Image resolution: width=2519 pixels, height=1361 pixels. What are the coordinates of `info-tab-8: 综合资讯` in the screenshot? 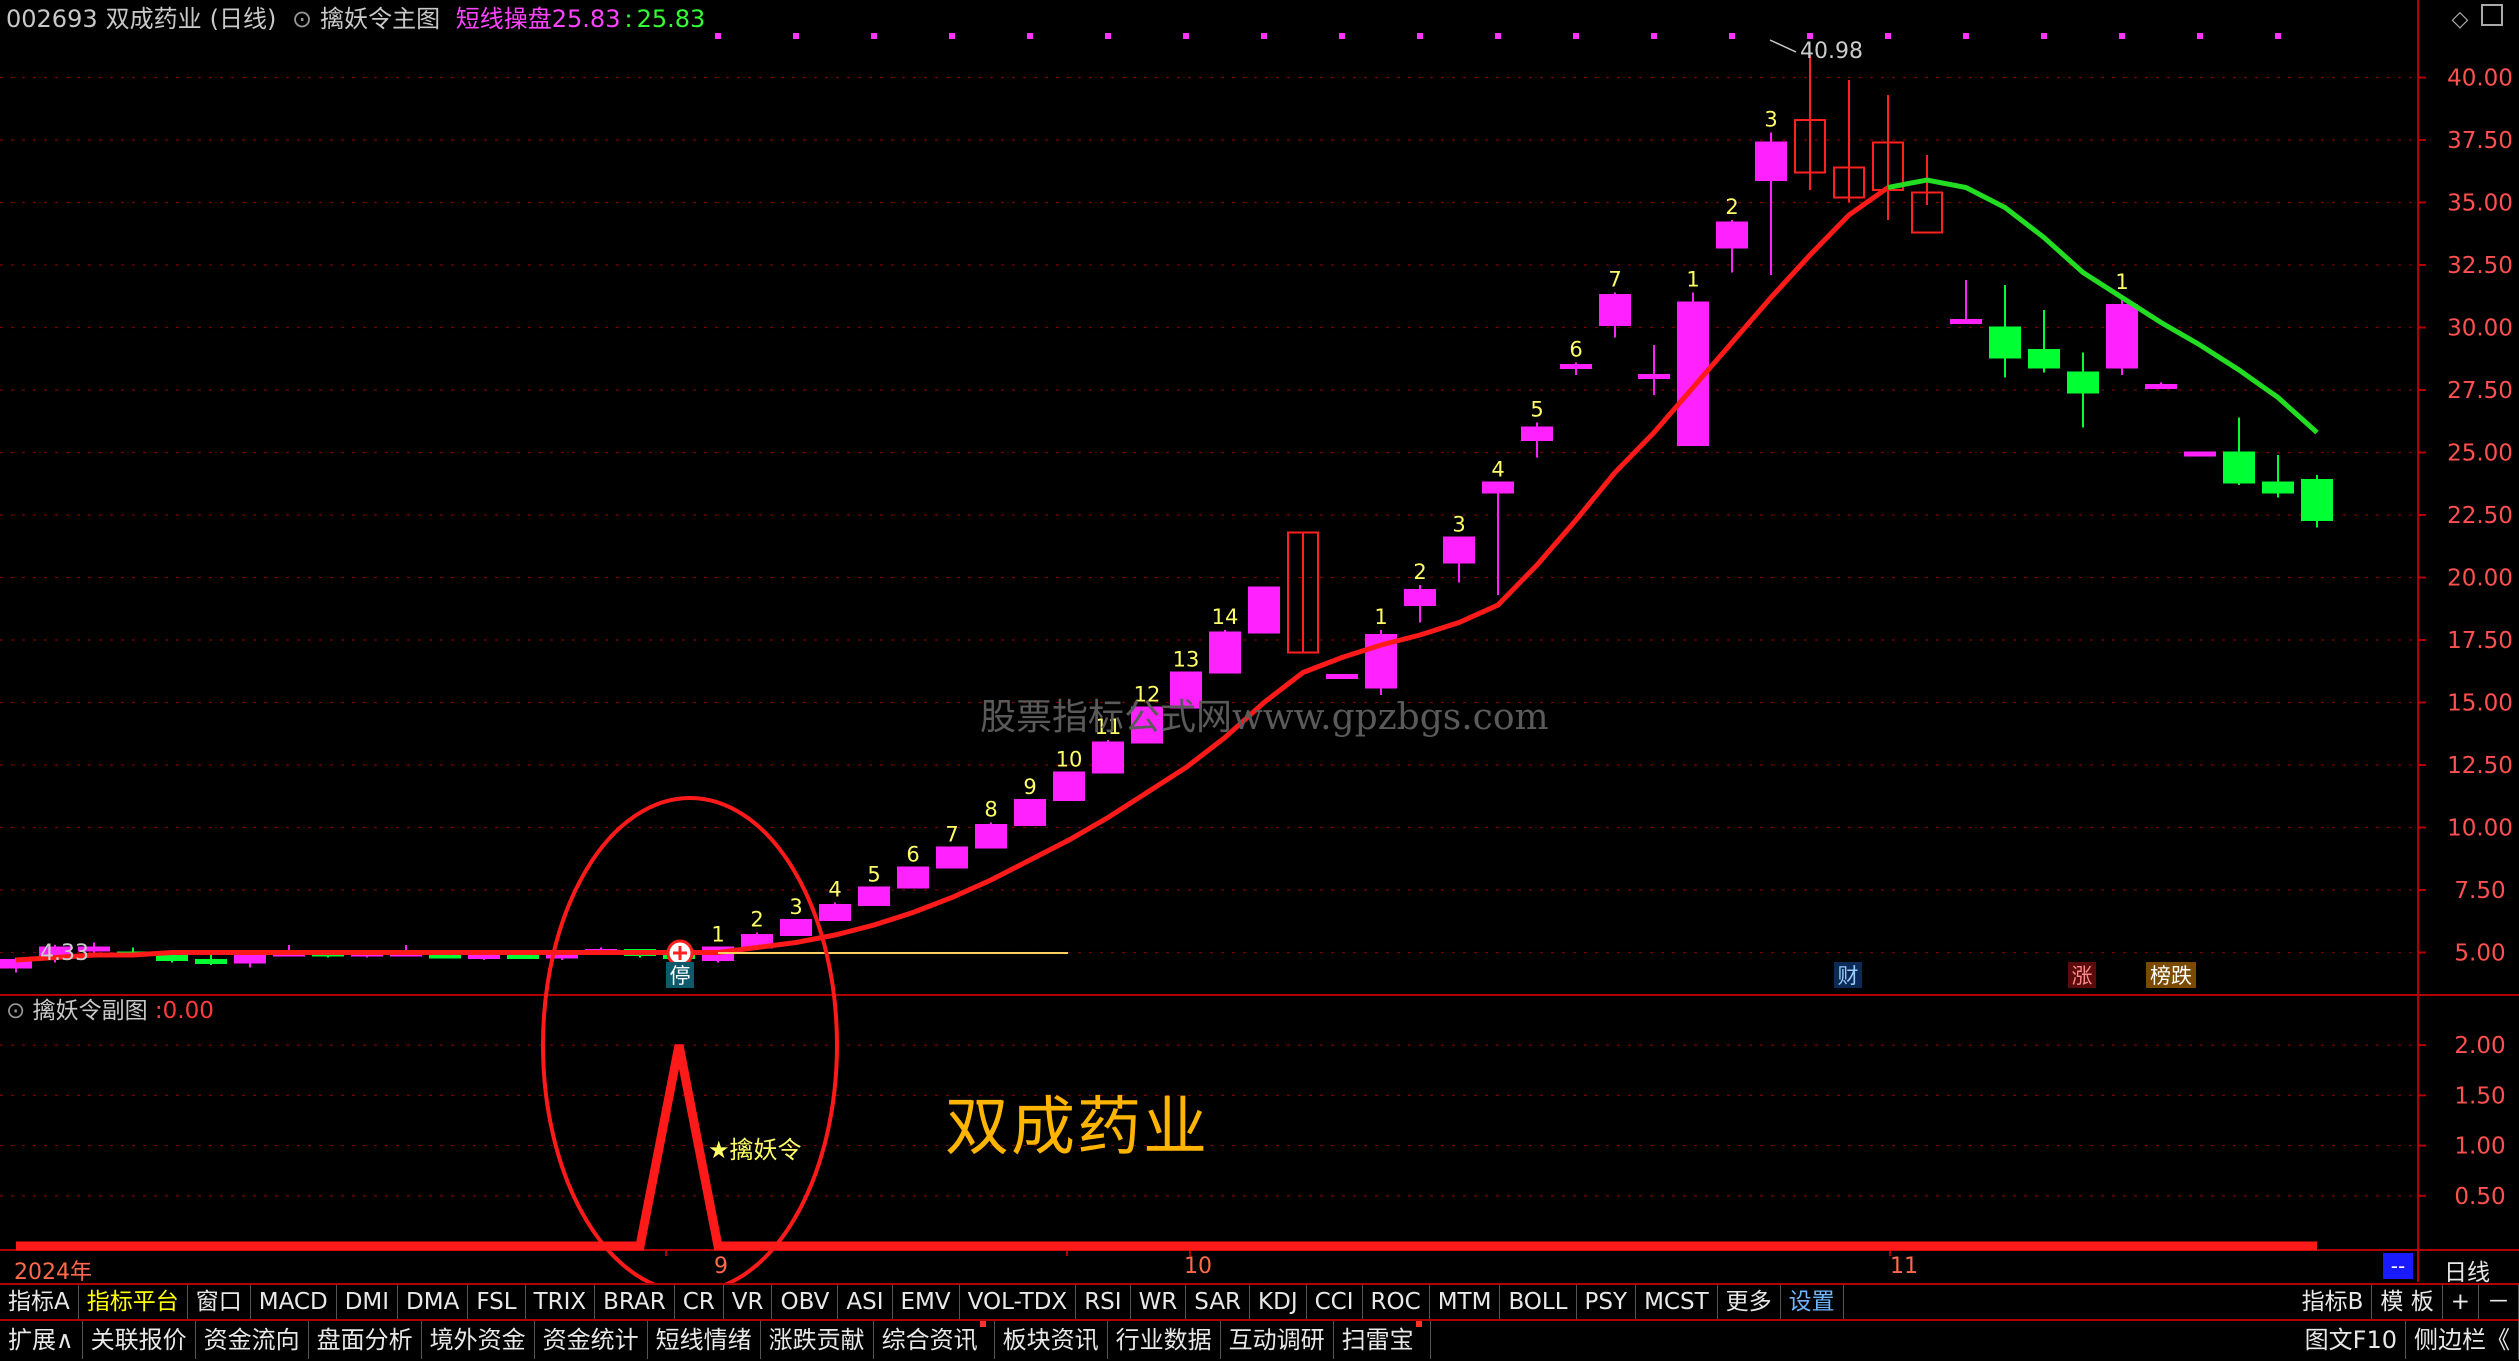 It's located at (934, 1340).